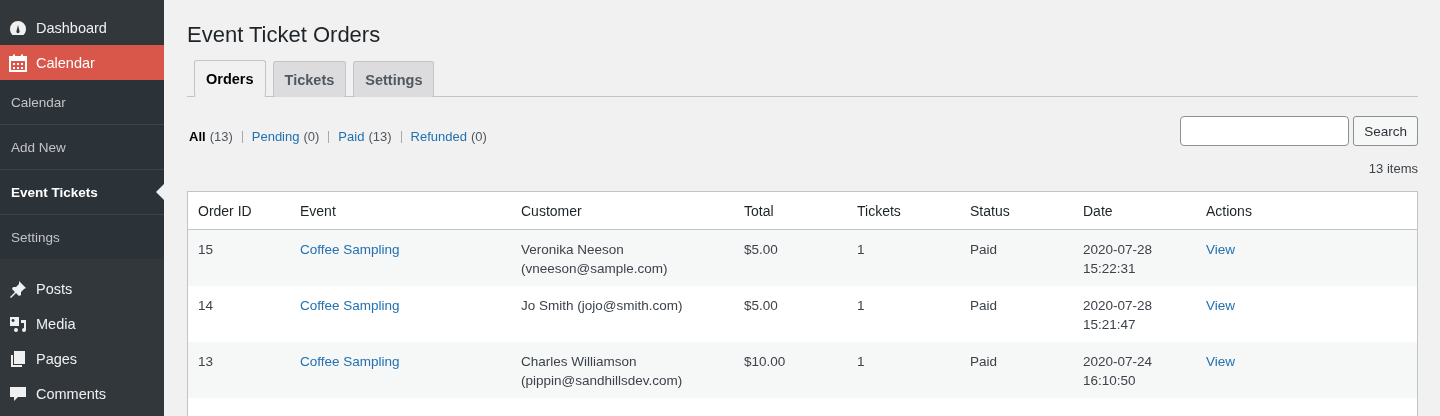 The width and height of the screenshot is (1440, 416). Describe the element at coordinates (206, 362) in the screenshot. I see `table-cell-text: 13` at that location.